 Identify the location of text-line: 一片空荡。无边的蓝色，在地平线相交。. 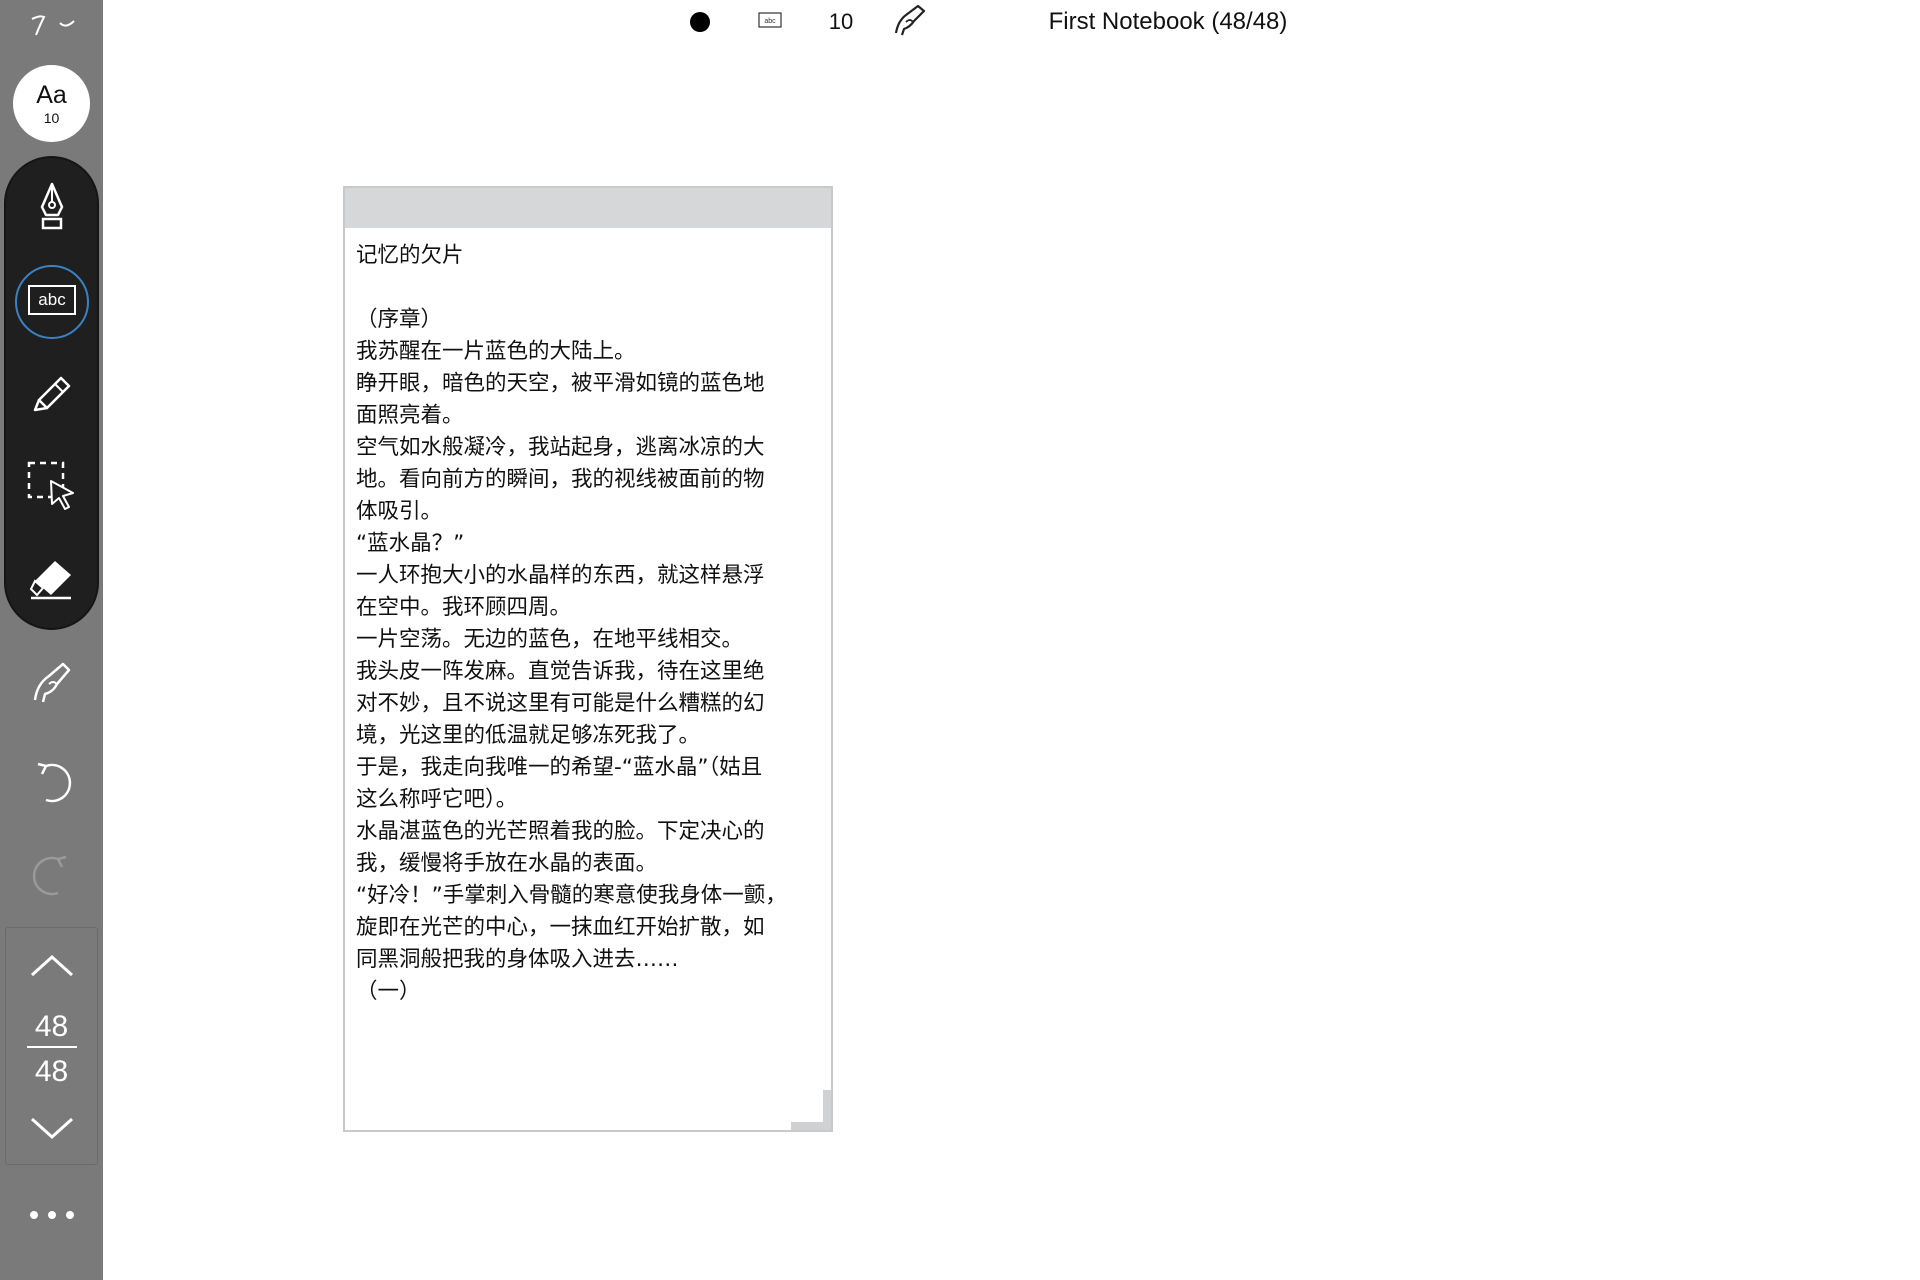
(550, 639).